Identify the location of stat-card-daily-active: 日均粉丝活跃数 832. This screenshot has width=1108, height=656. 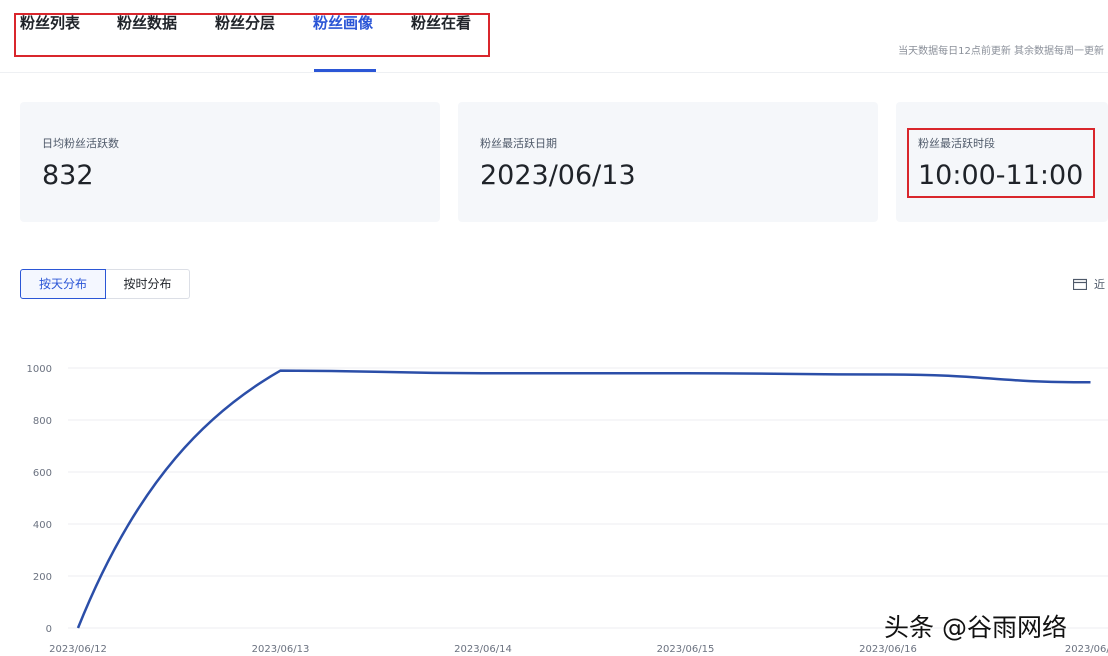
(230, 162).